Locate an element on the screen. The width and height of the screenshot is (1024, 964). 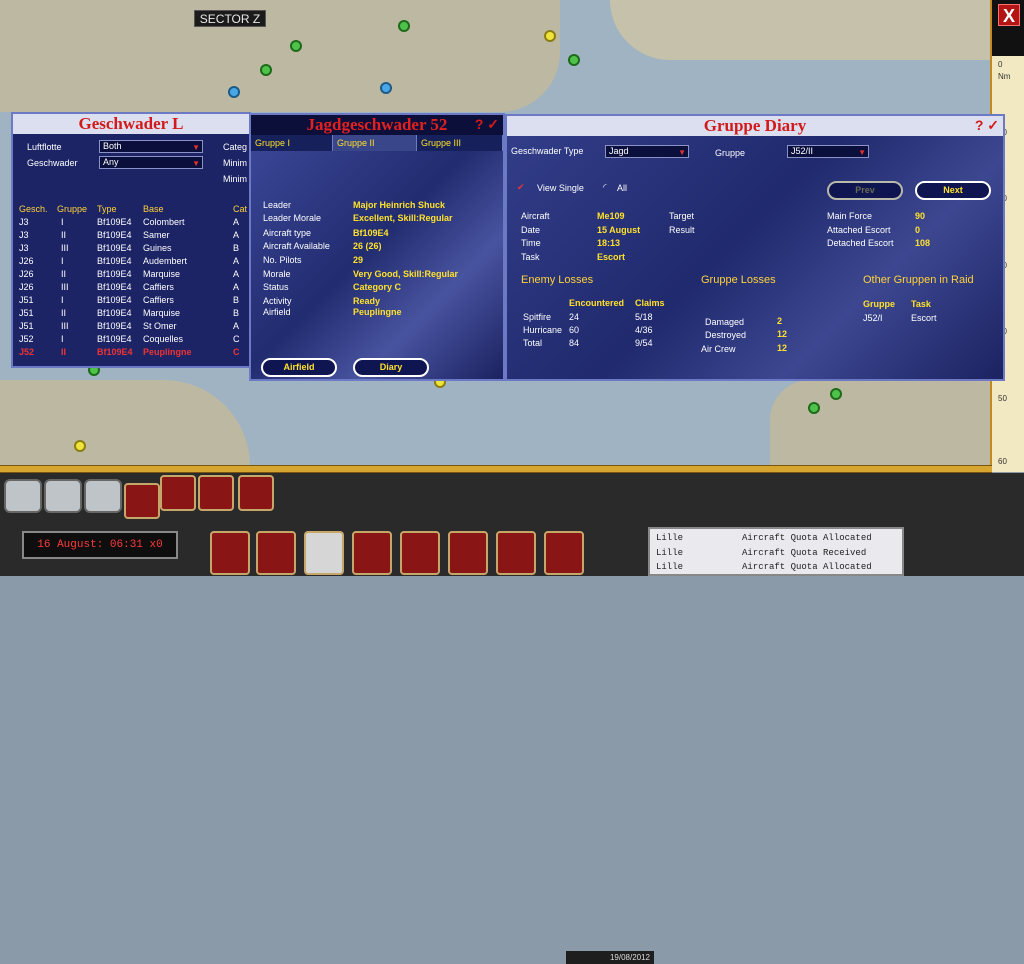
ruler-tick: 0 is located at coordinates (1000, 64).